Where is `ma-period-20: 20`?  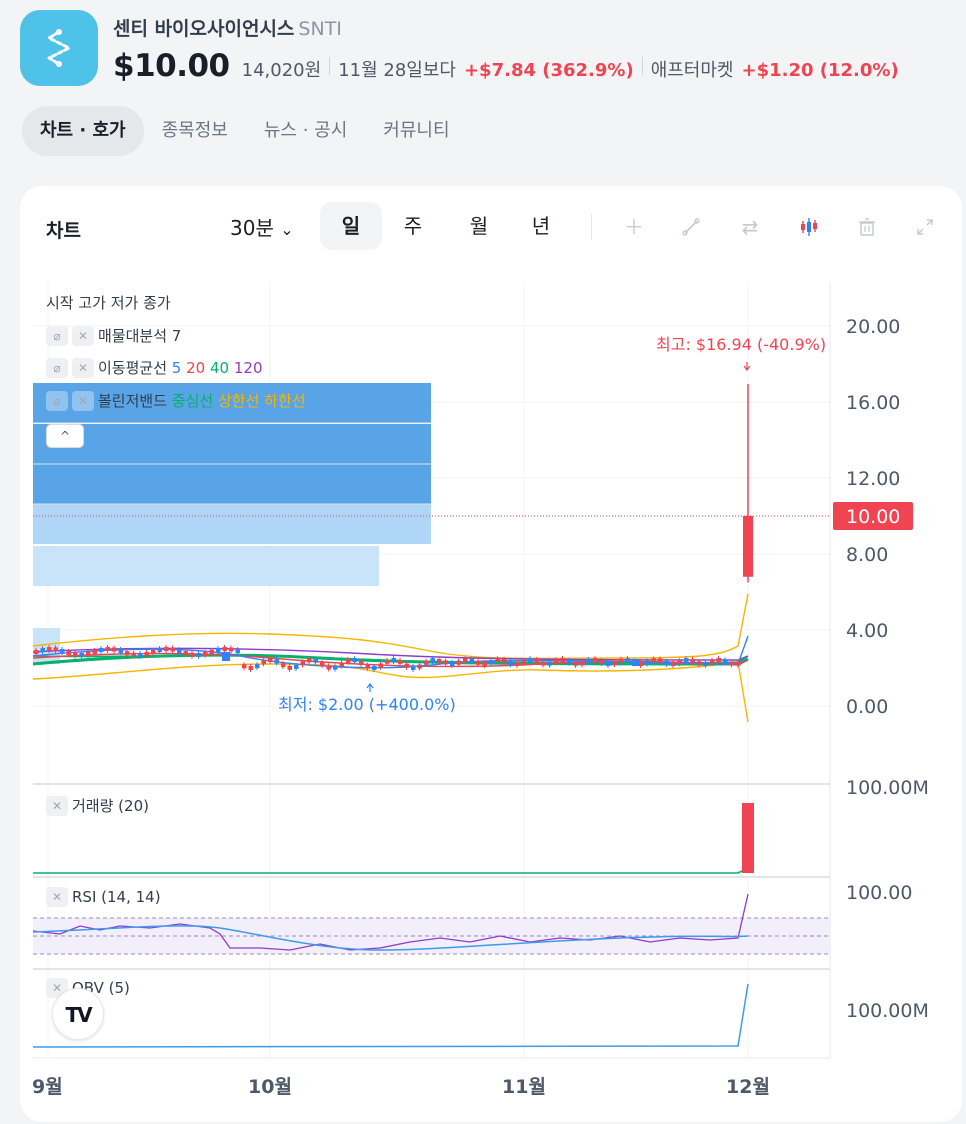 ma-period-20: 20 is located at coordinates (196, 367).